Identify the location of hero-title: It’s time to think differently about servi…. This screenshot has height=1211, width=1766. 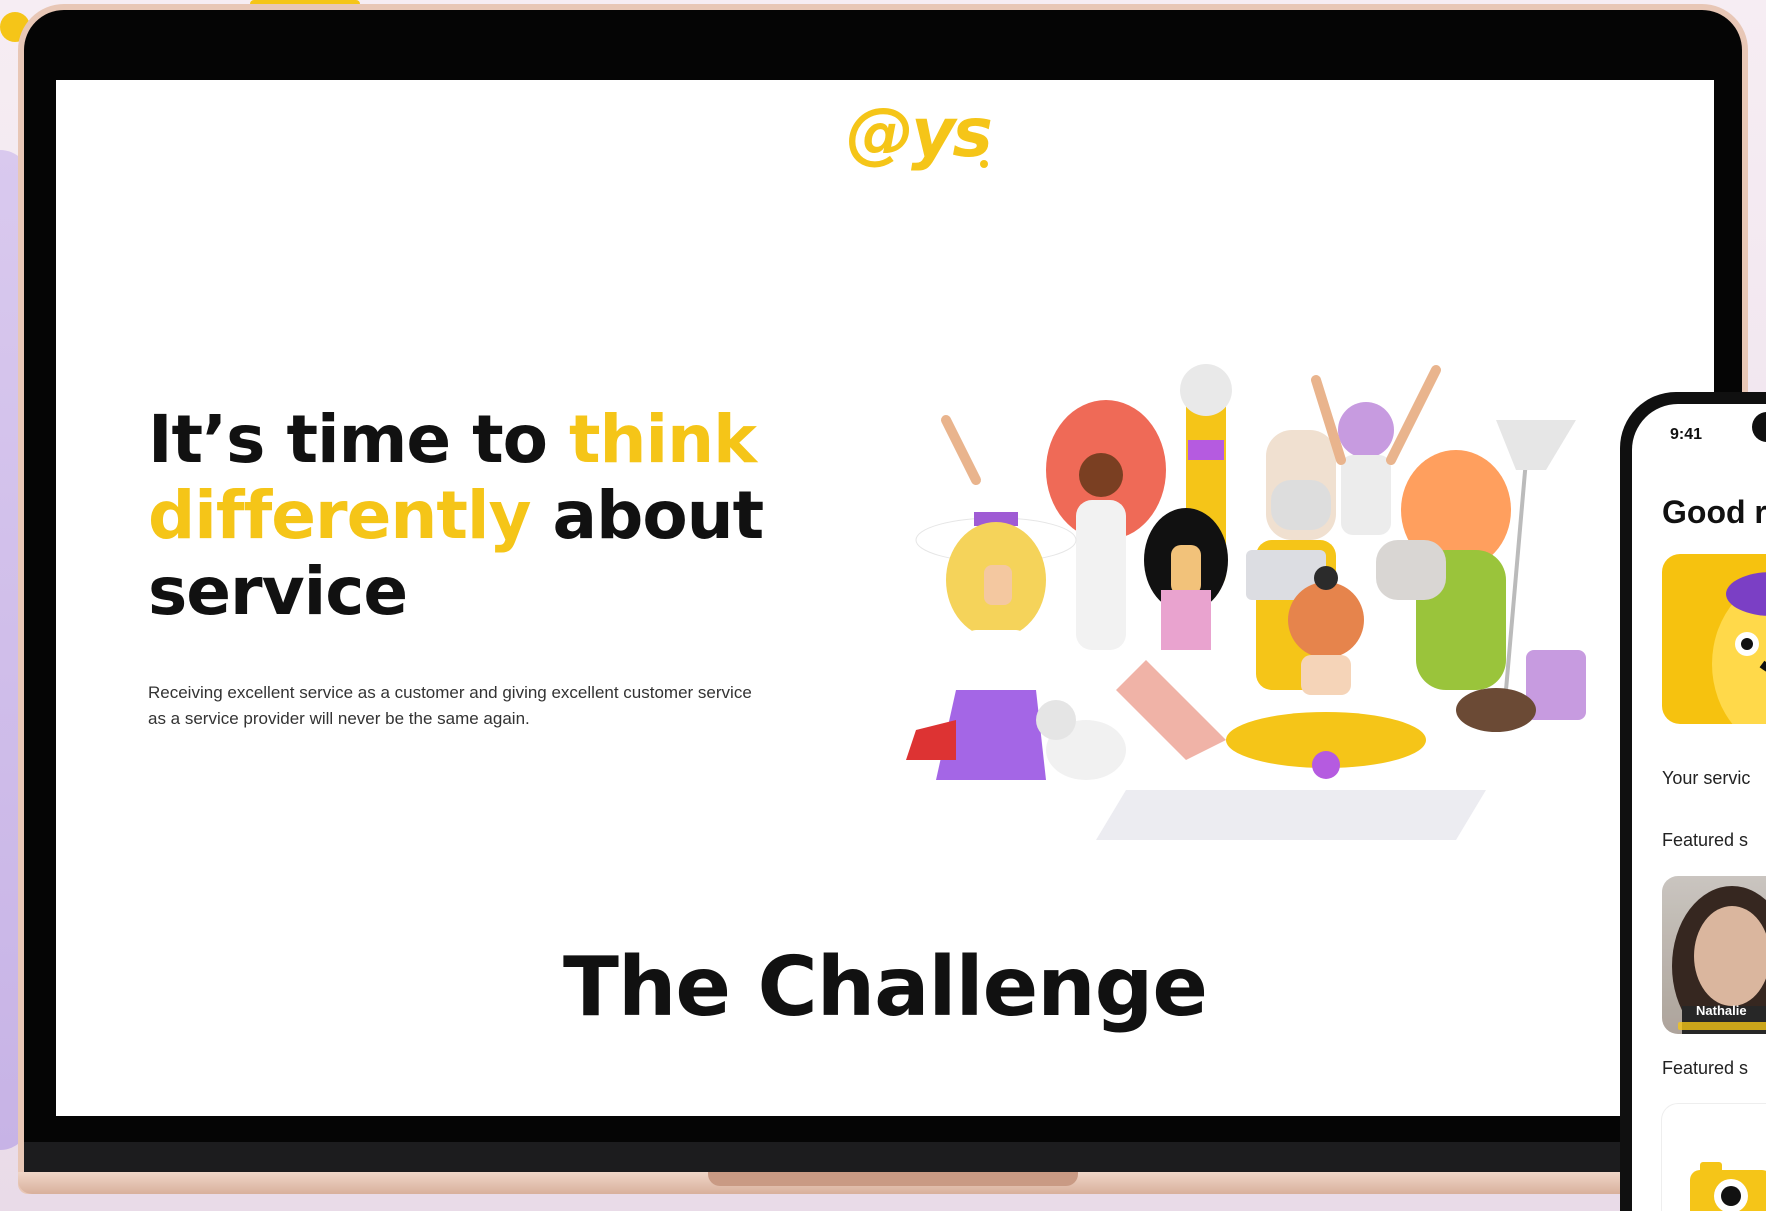
(468, 516).